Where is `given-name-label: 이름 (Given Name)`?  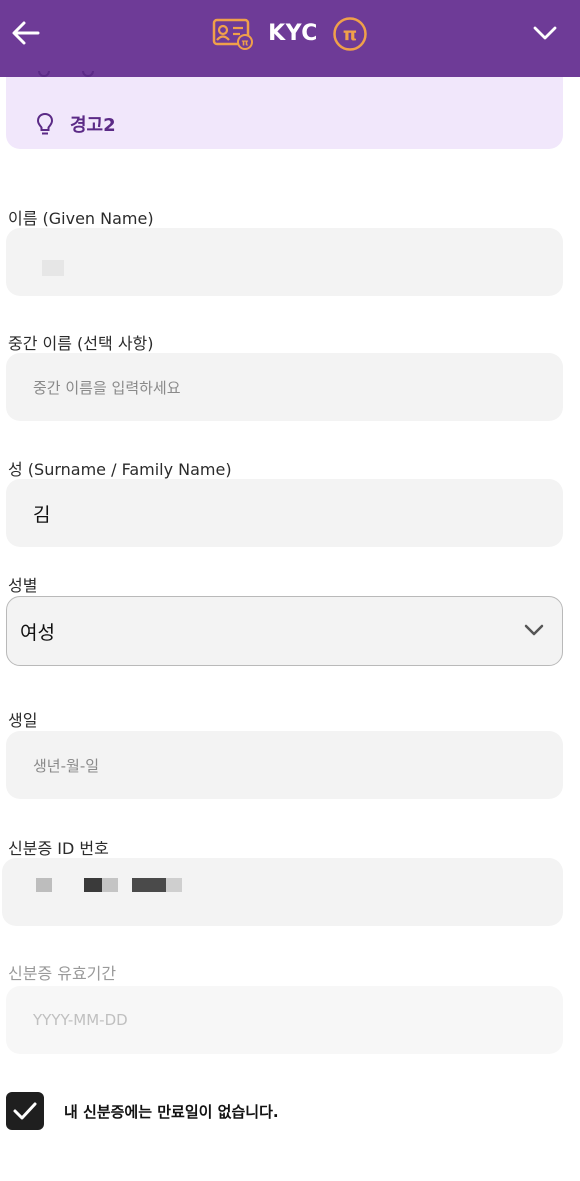
given-name-label: 이름 (Given Name) is located at coordinates (81, 218).